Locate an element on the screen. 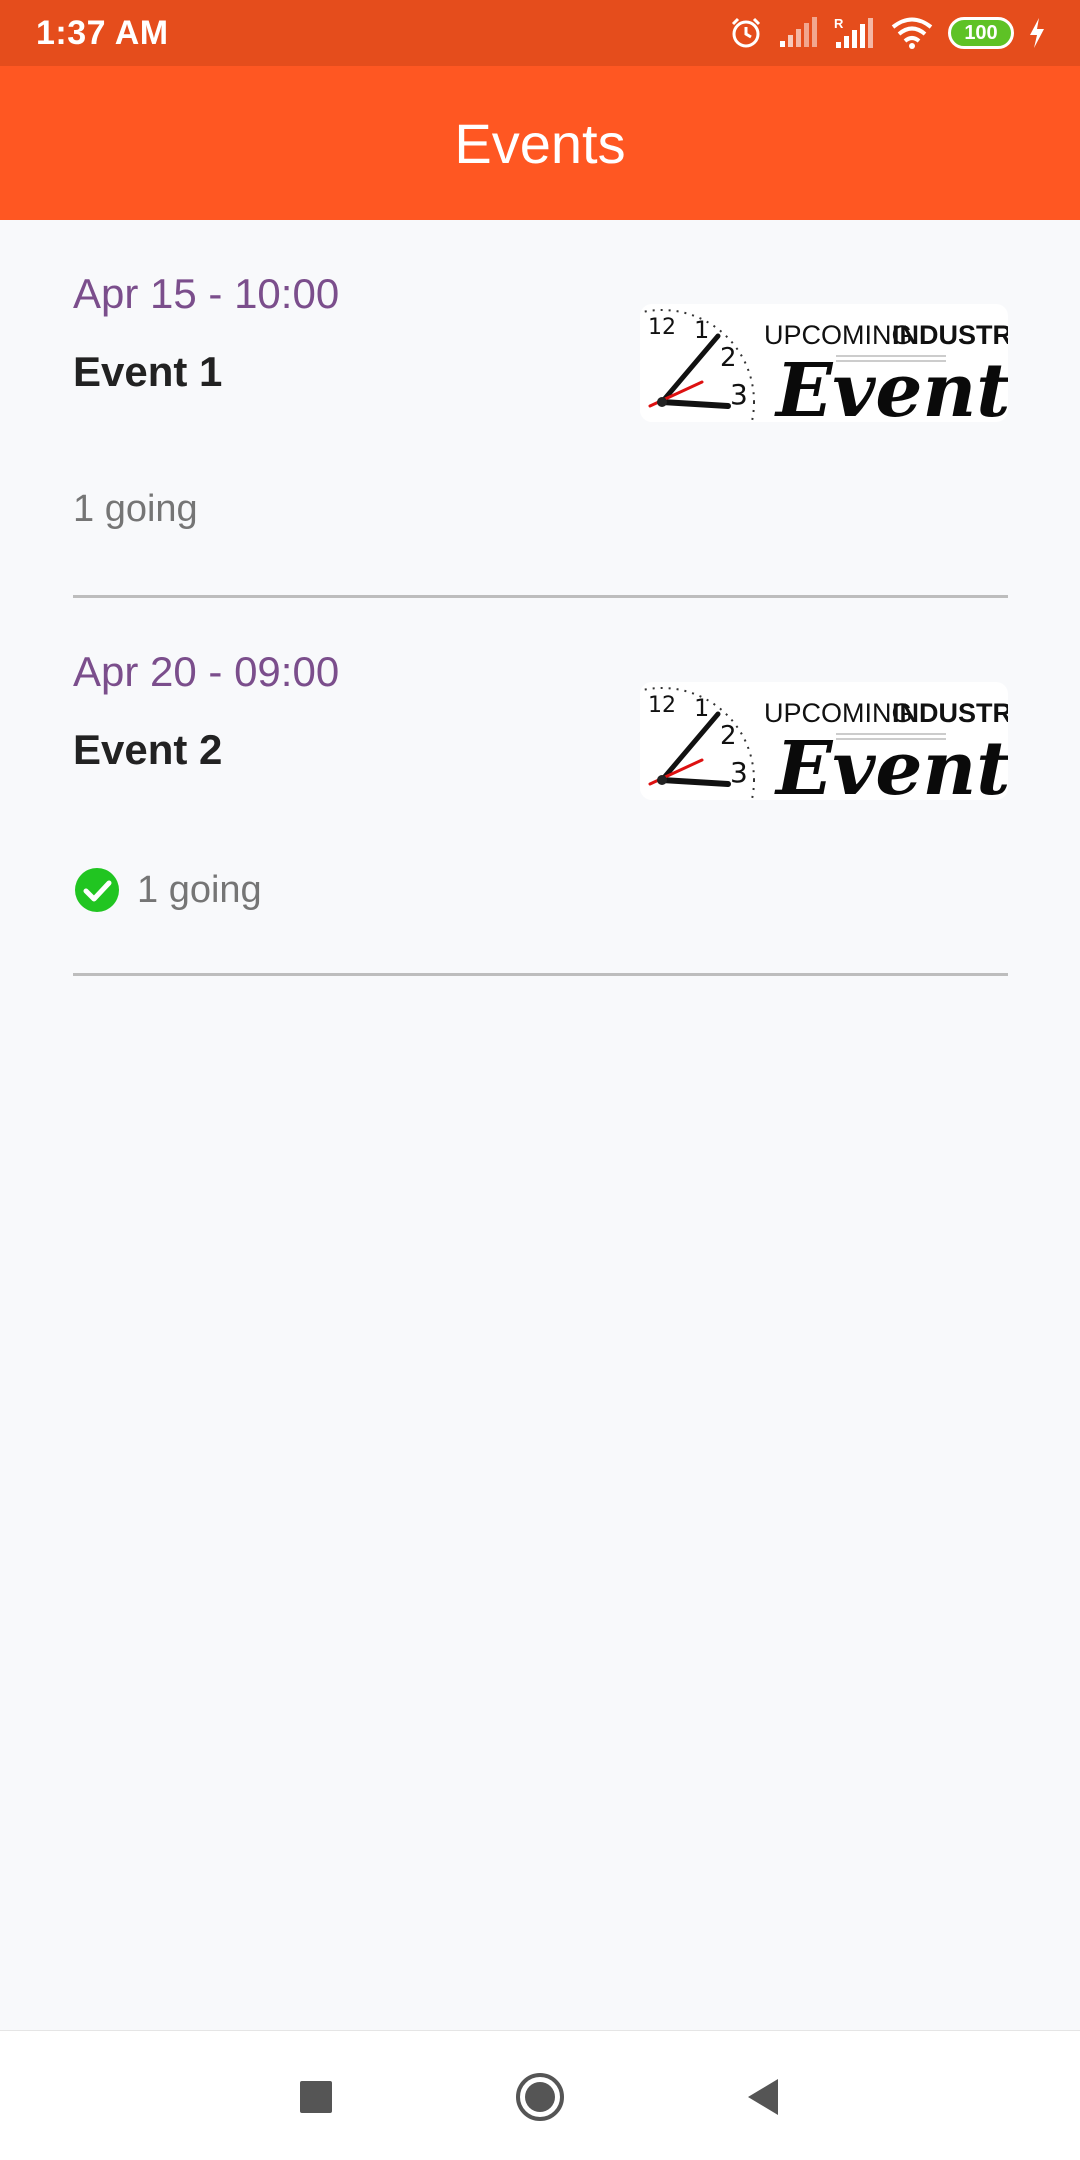 The image size is (1080, 2160). svg-text: R is located at coordinates (839, 23).